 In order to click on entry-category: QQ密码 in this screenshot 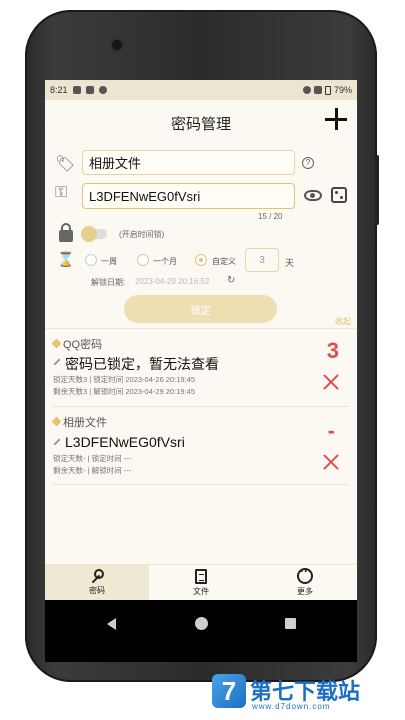, I will do `click(83, 345)`.